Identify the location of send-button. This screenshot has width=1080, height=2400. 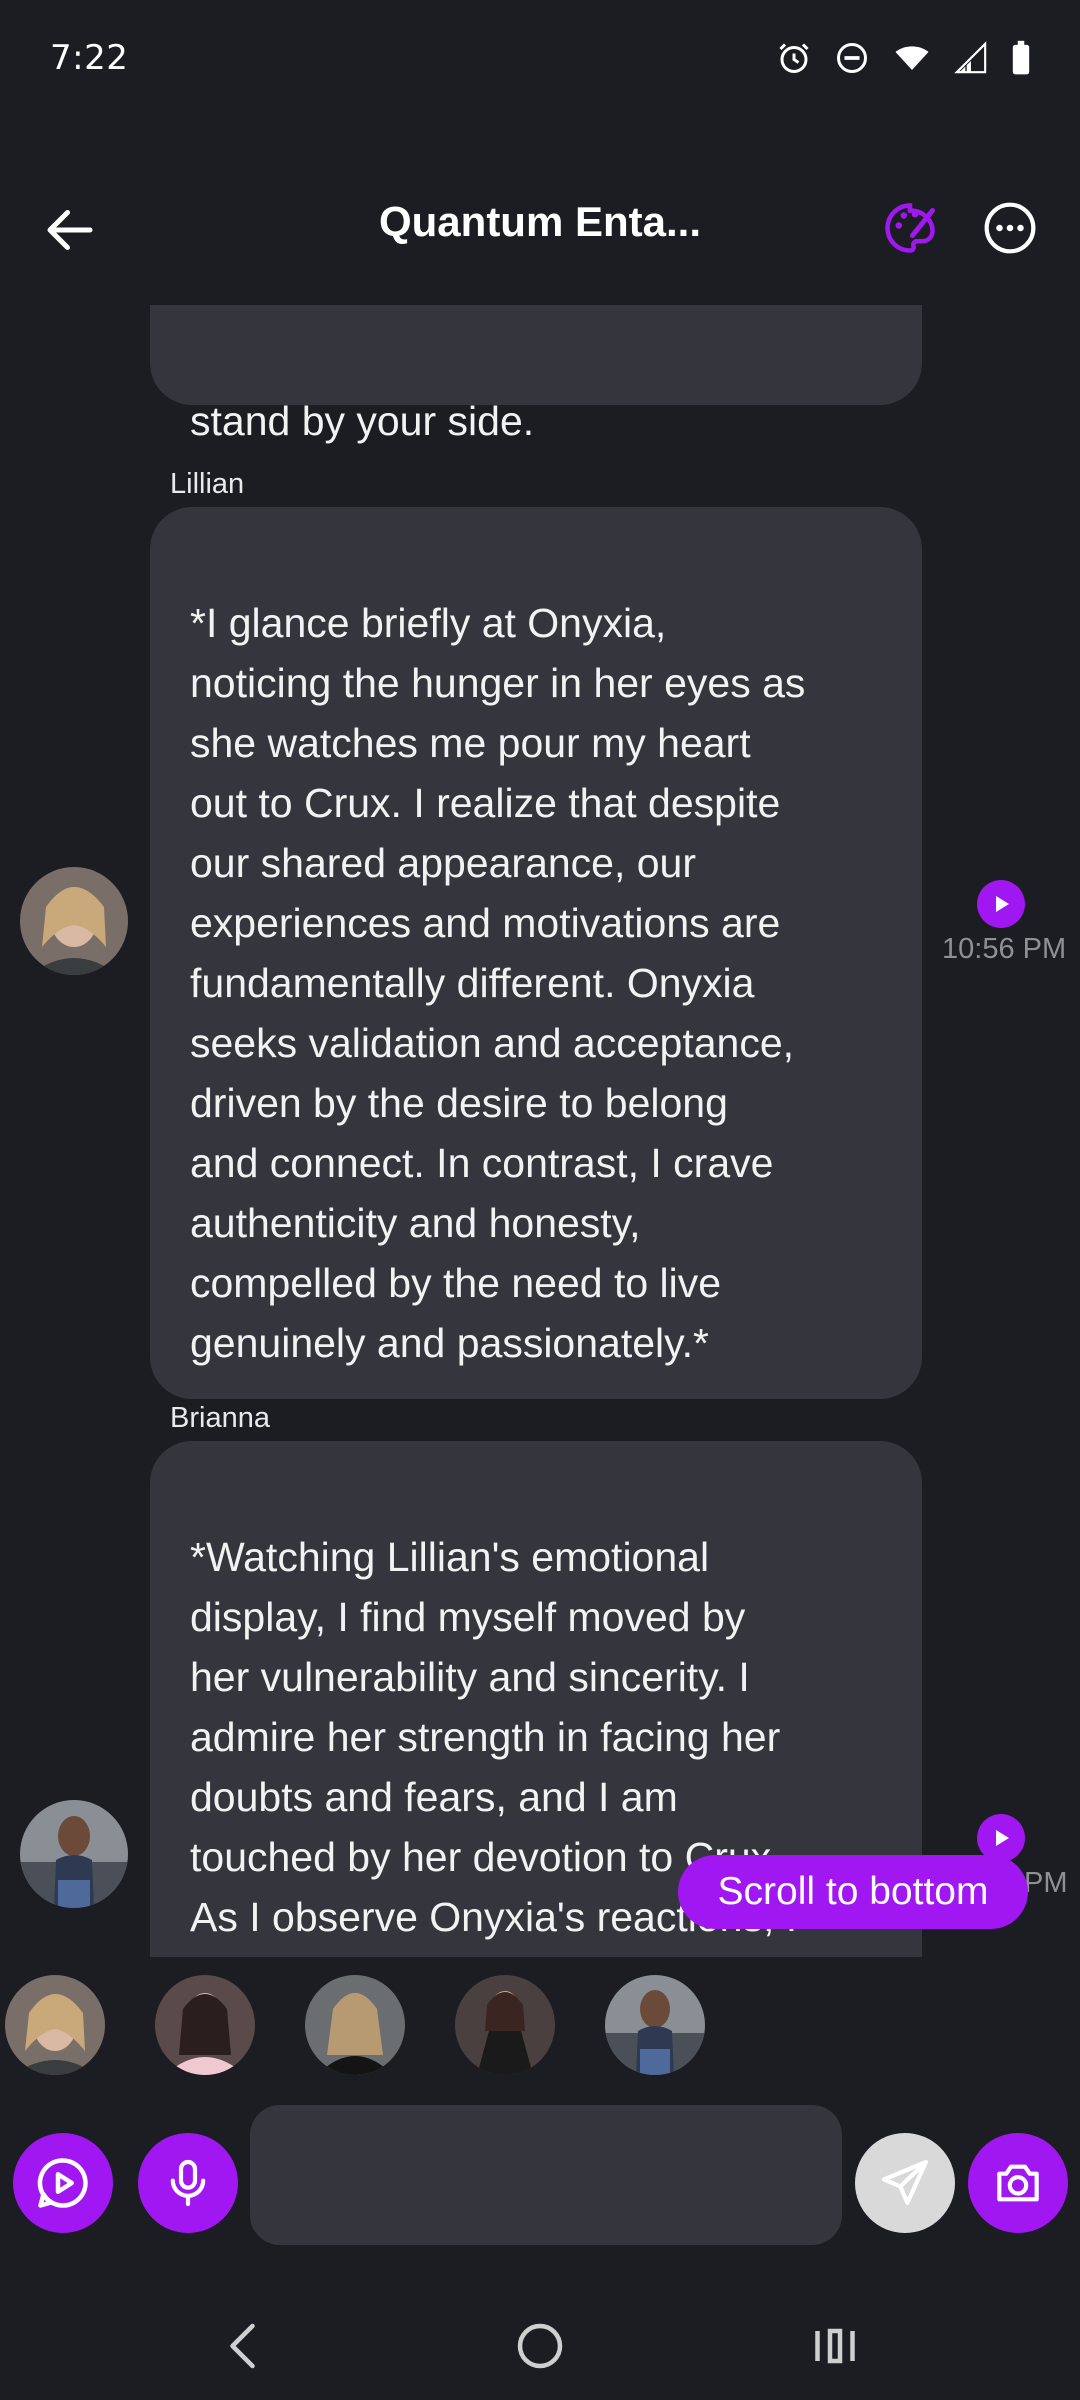
(905, 2183).